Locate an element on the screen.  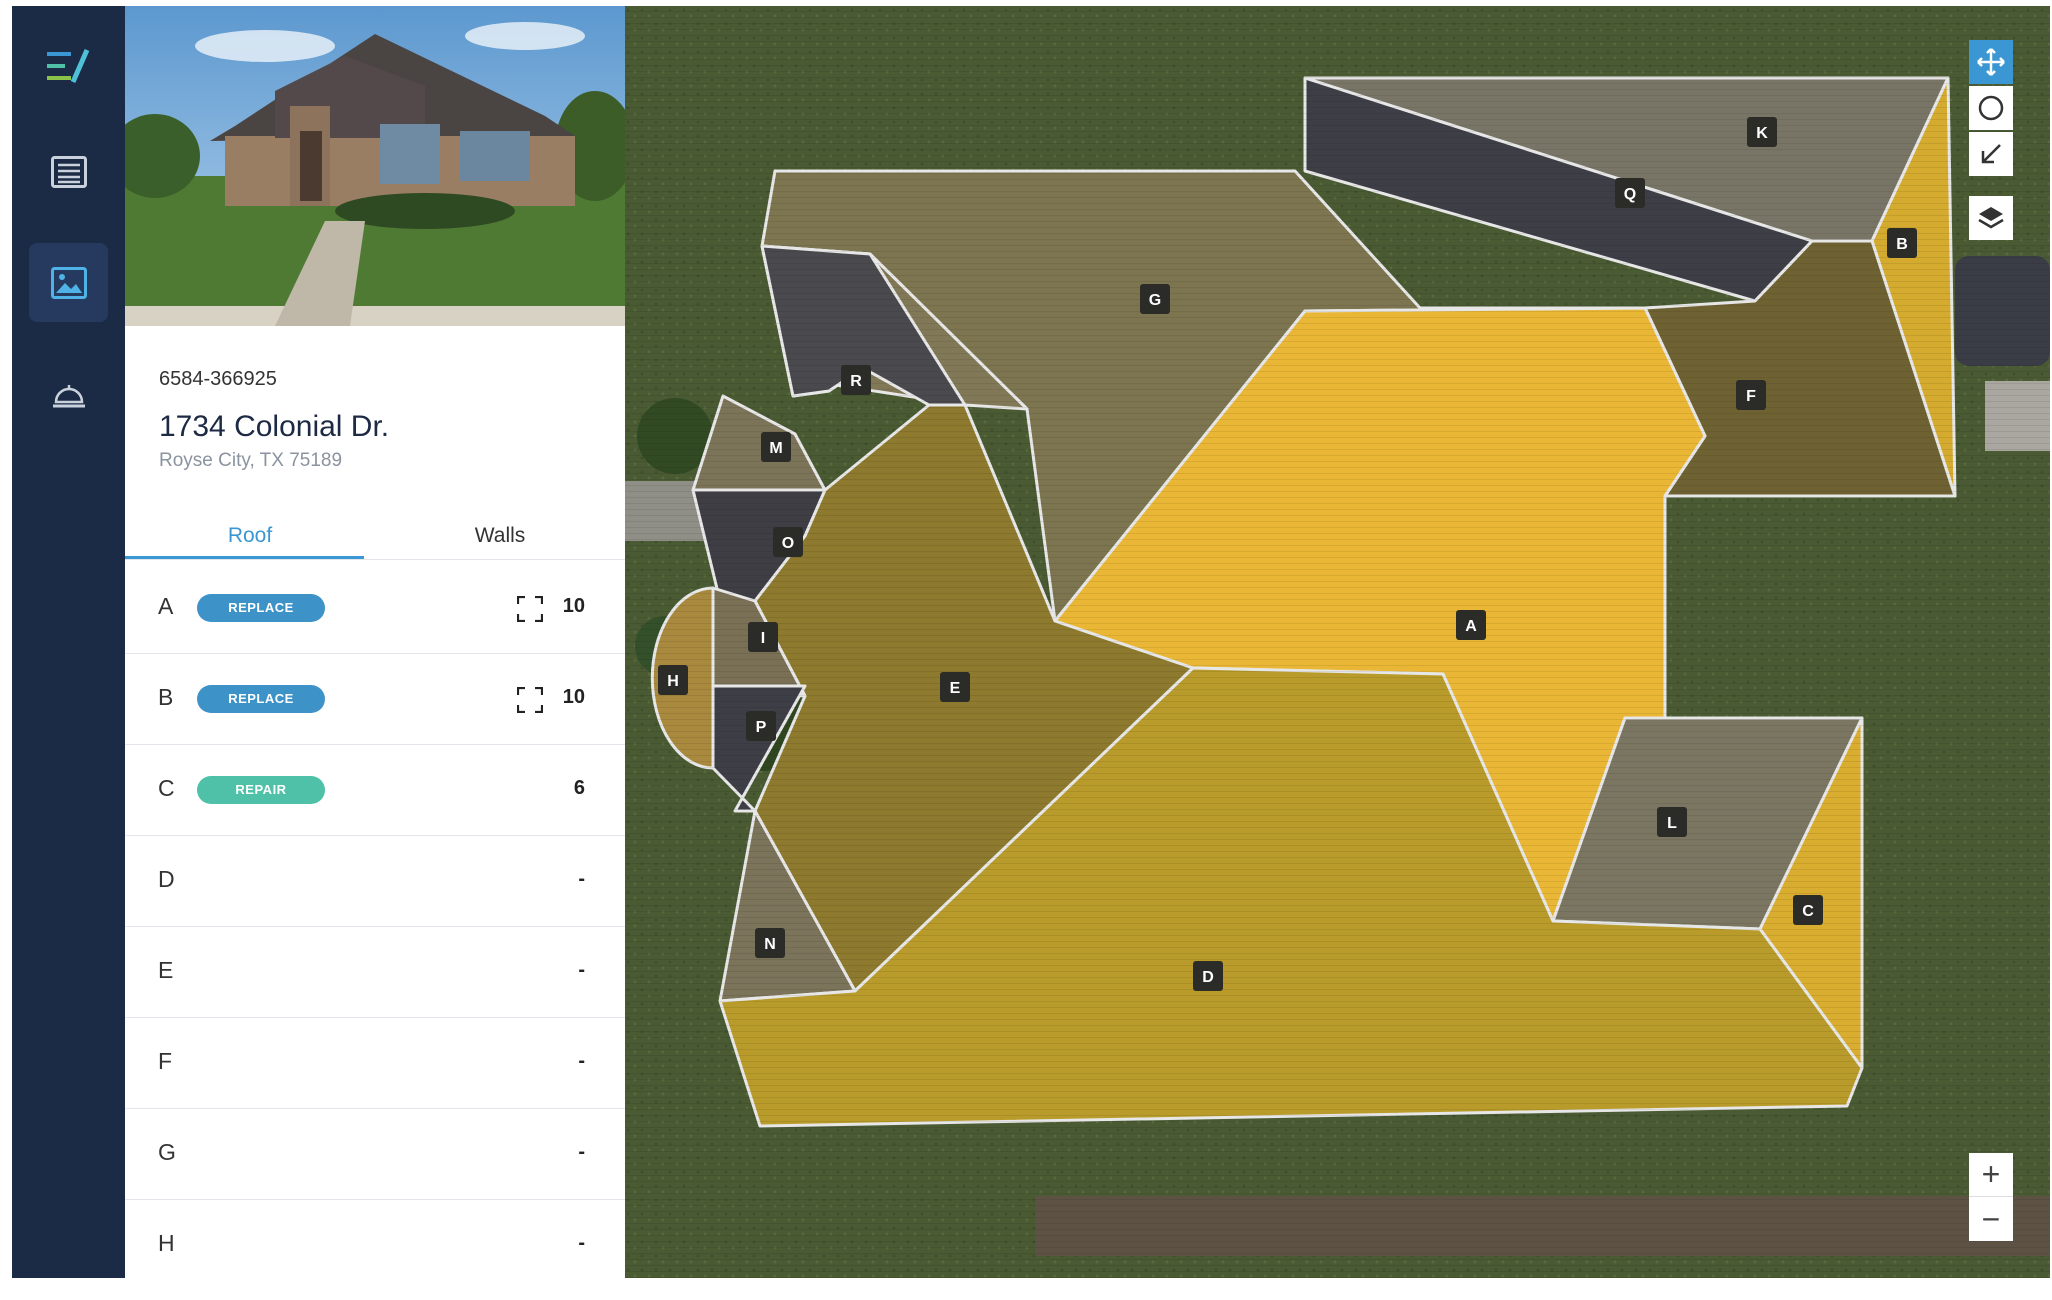
facet-label-l: L is located at coordinates (1672, 822).